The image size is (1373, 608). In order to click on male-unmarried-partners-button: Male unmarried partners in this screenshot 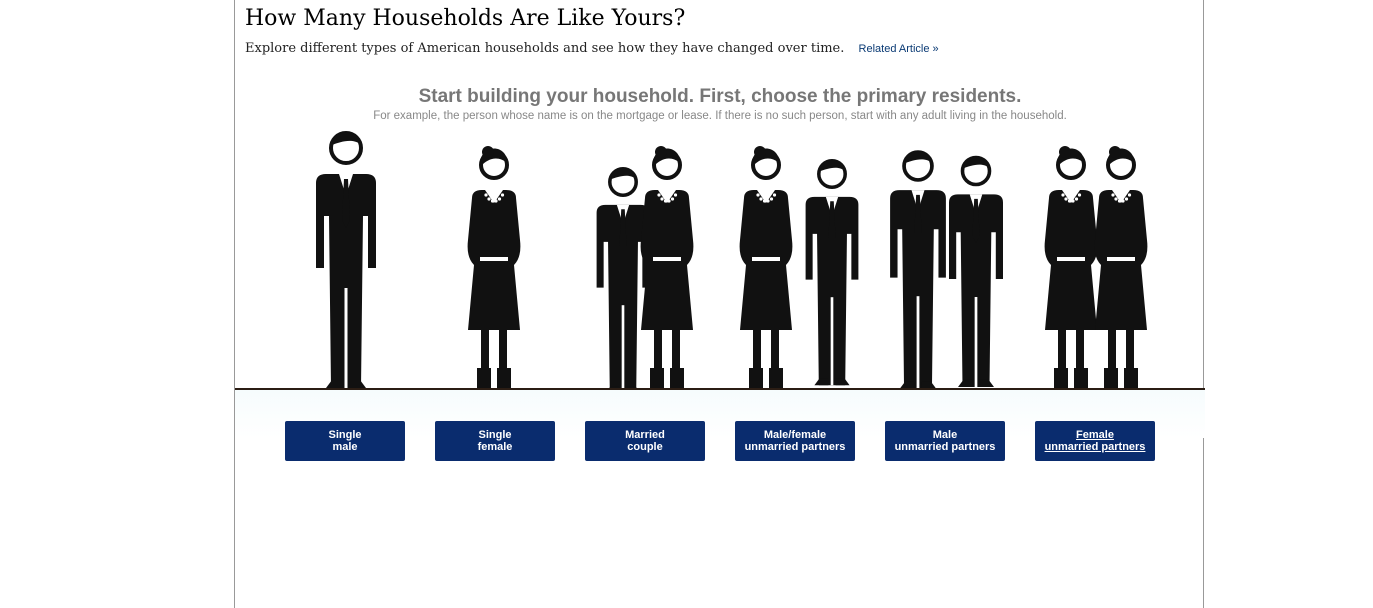, I will do `click(945, 441)`.